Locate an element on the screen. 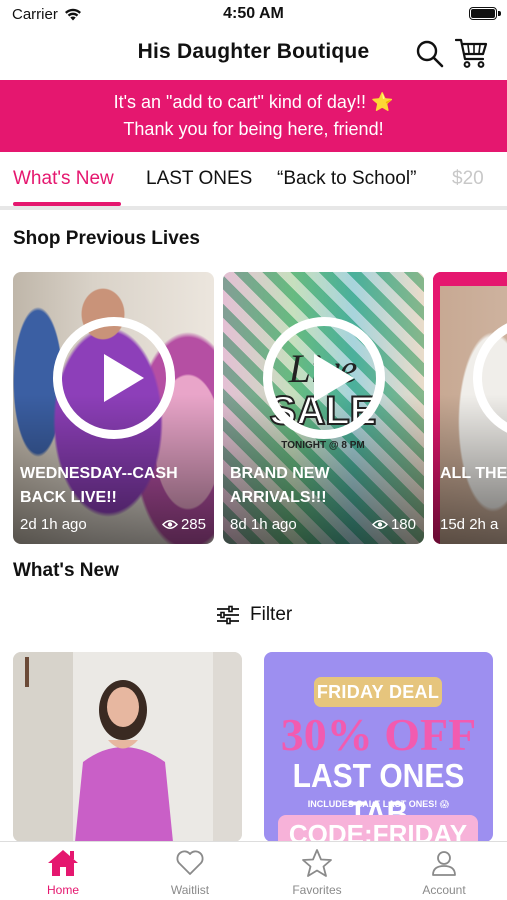  live-title: BRAND NEW ARRIVALS!!! is located at coordinates (280, 485).